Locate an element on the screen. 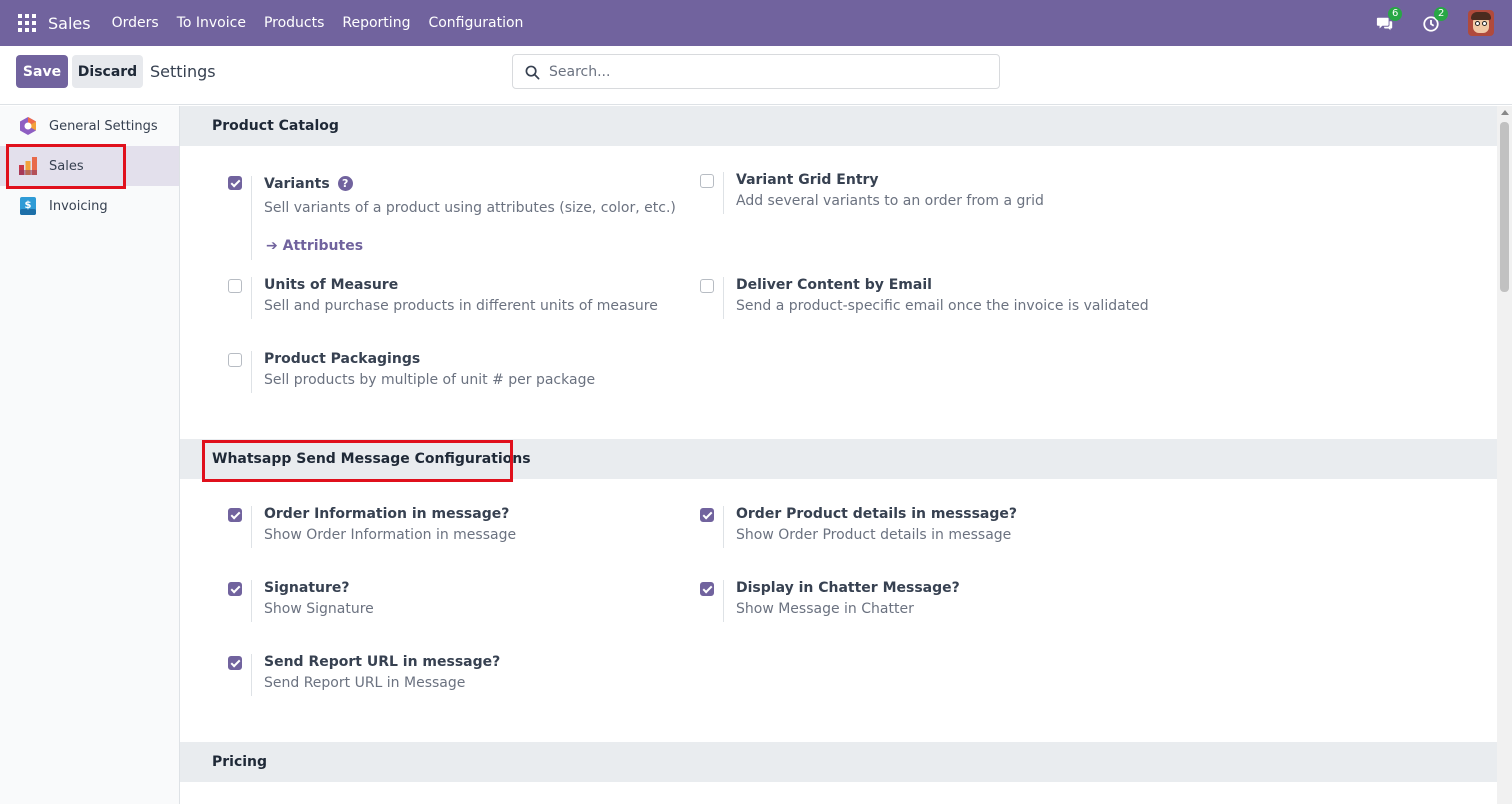 The width and height of the screenshot is (1512, 804). search-icon is located at coordinates (532, 72).